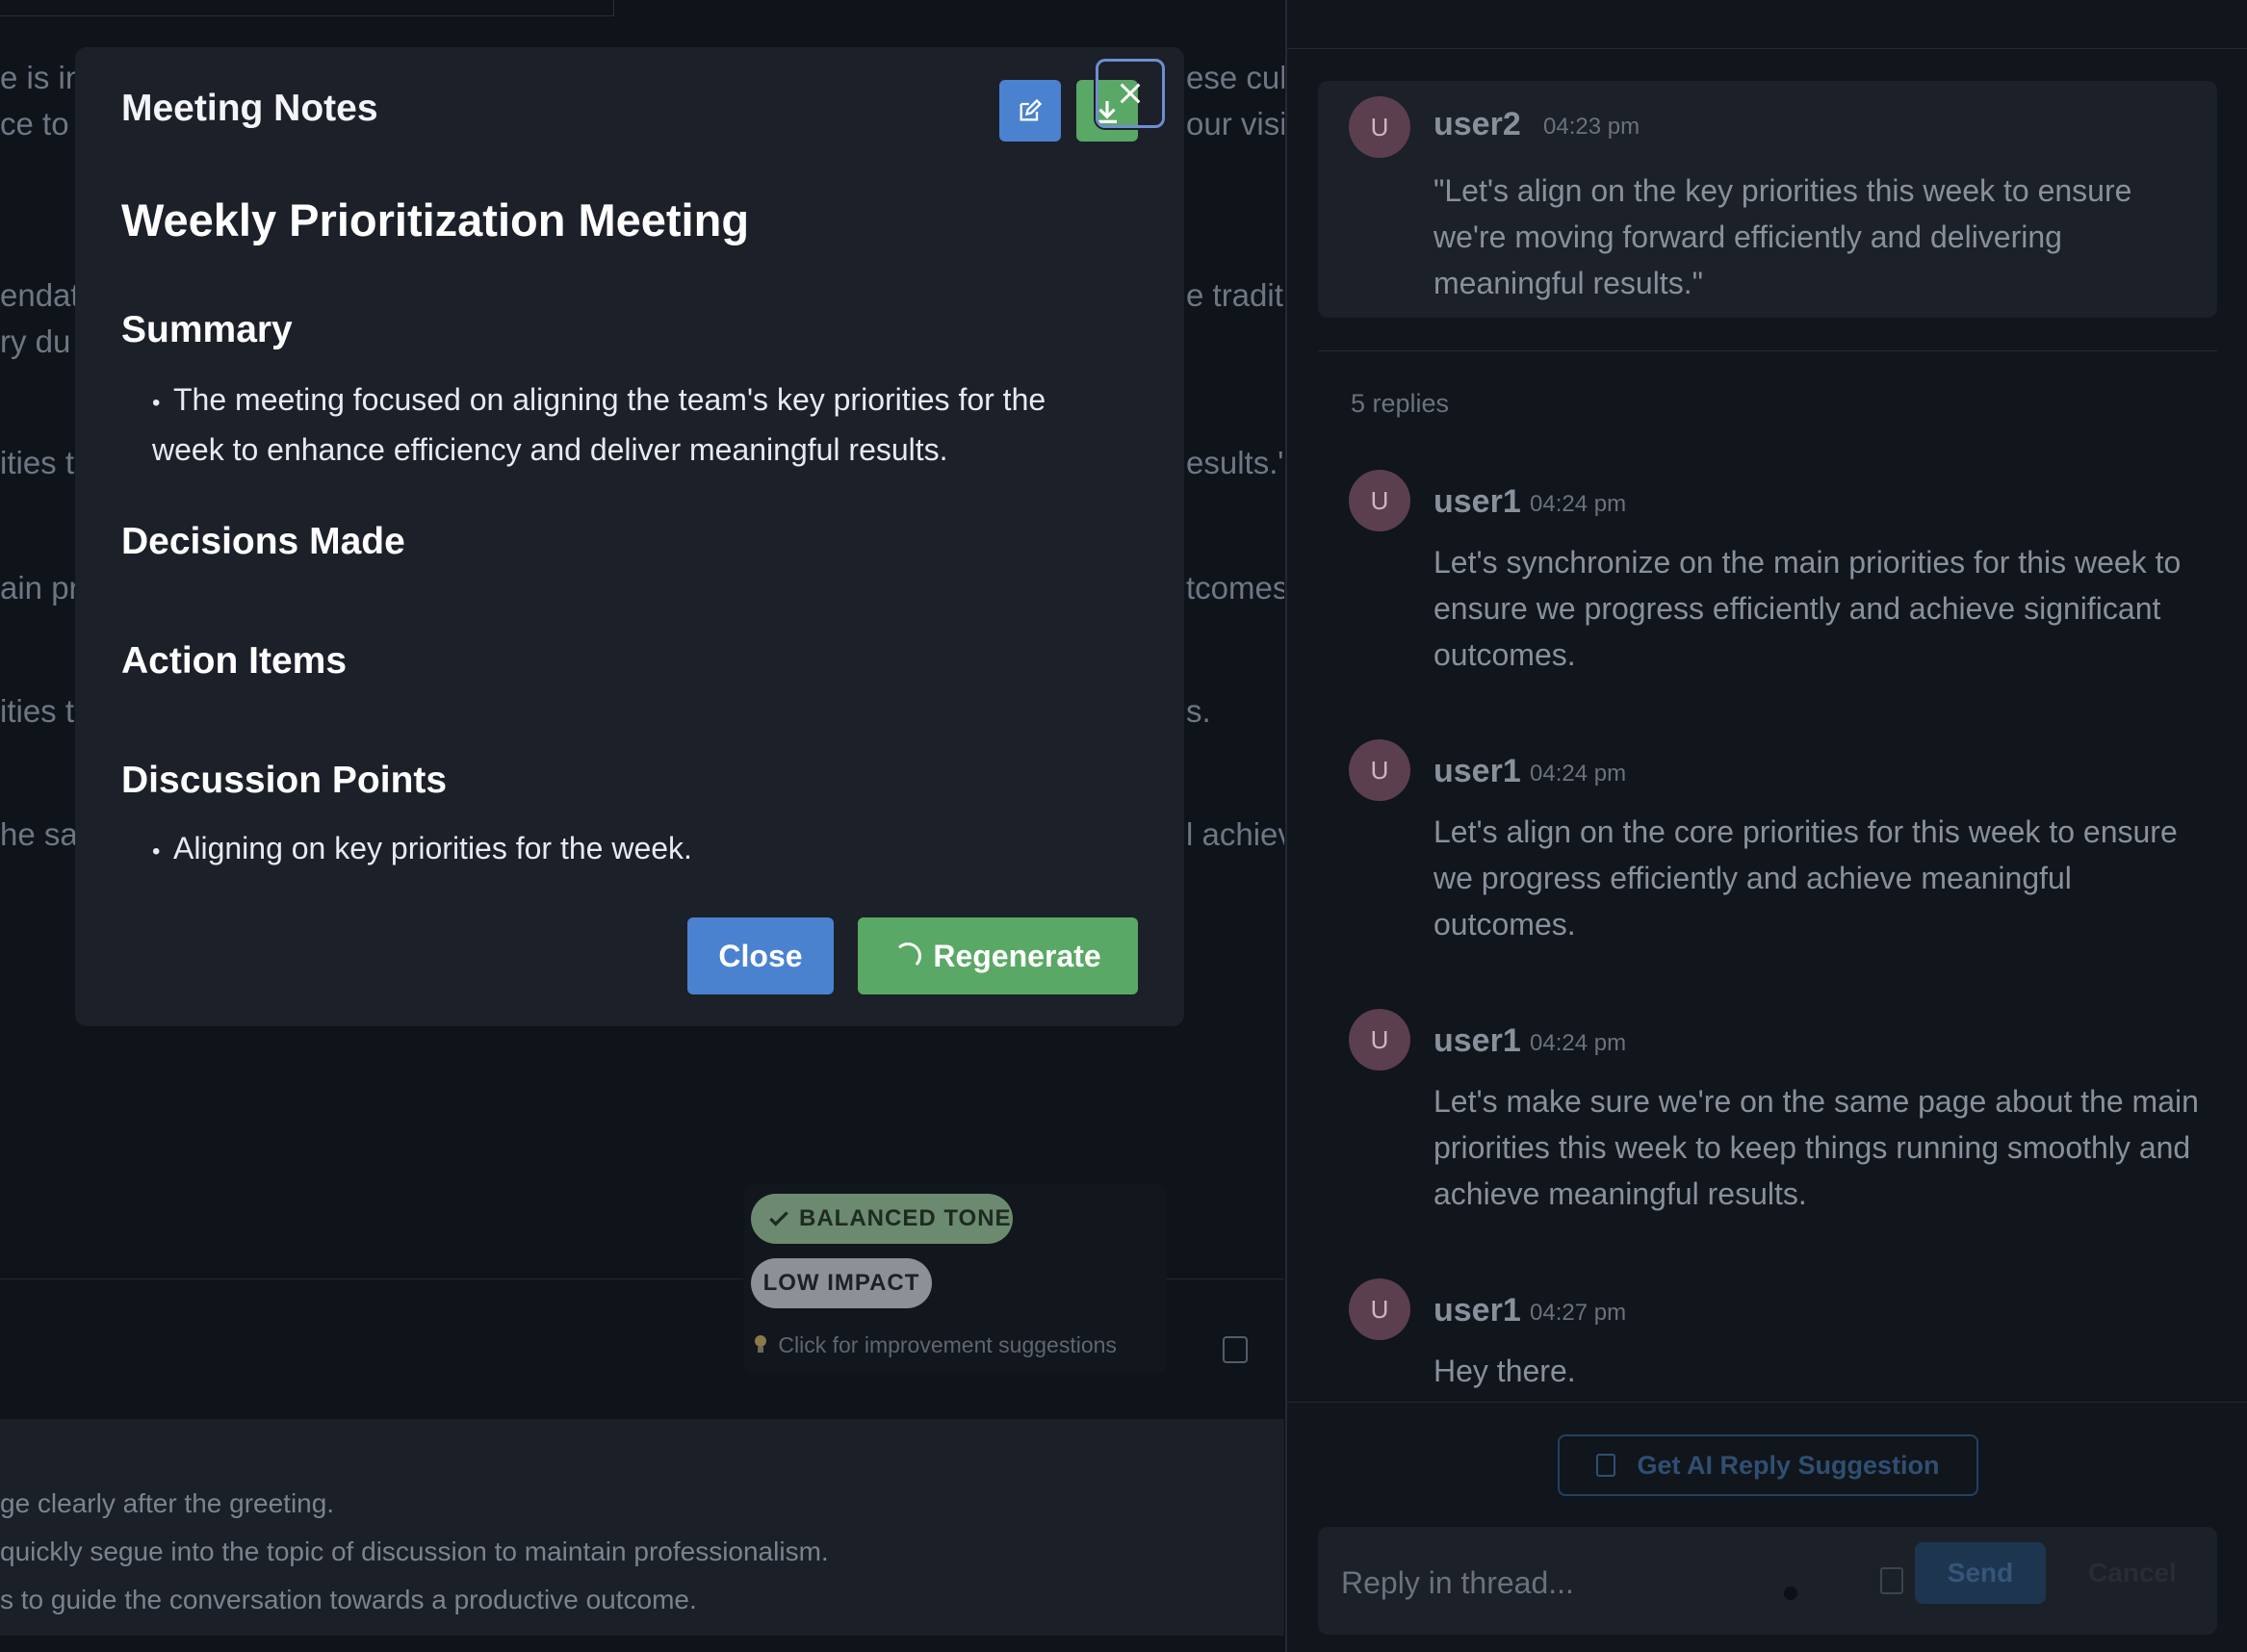 The height and width of the screenshot is (1652, 2247). I want to click on balanced-tone-label: BALANCED TONE, so click(905, 1218).